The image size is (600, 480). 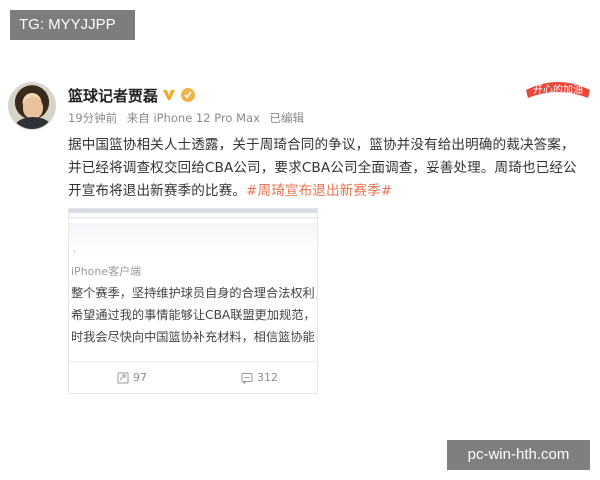 I want to click on screenshot-text-line: 希望通过我的事情能够让CBA联盟更加规范，, so click(x=193, y=315).